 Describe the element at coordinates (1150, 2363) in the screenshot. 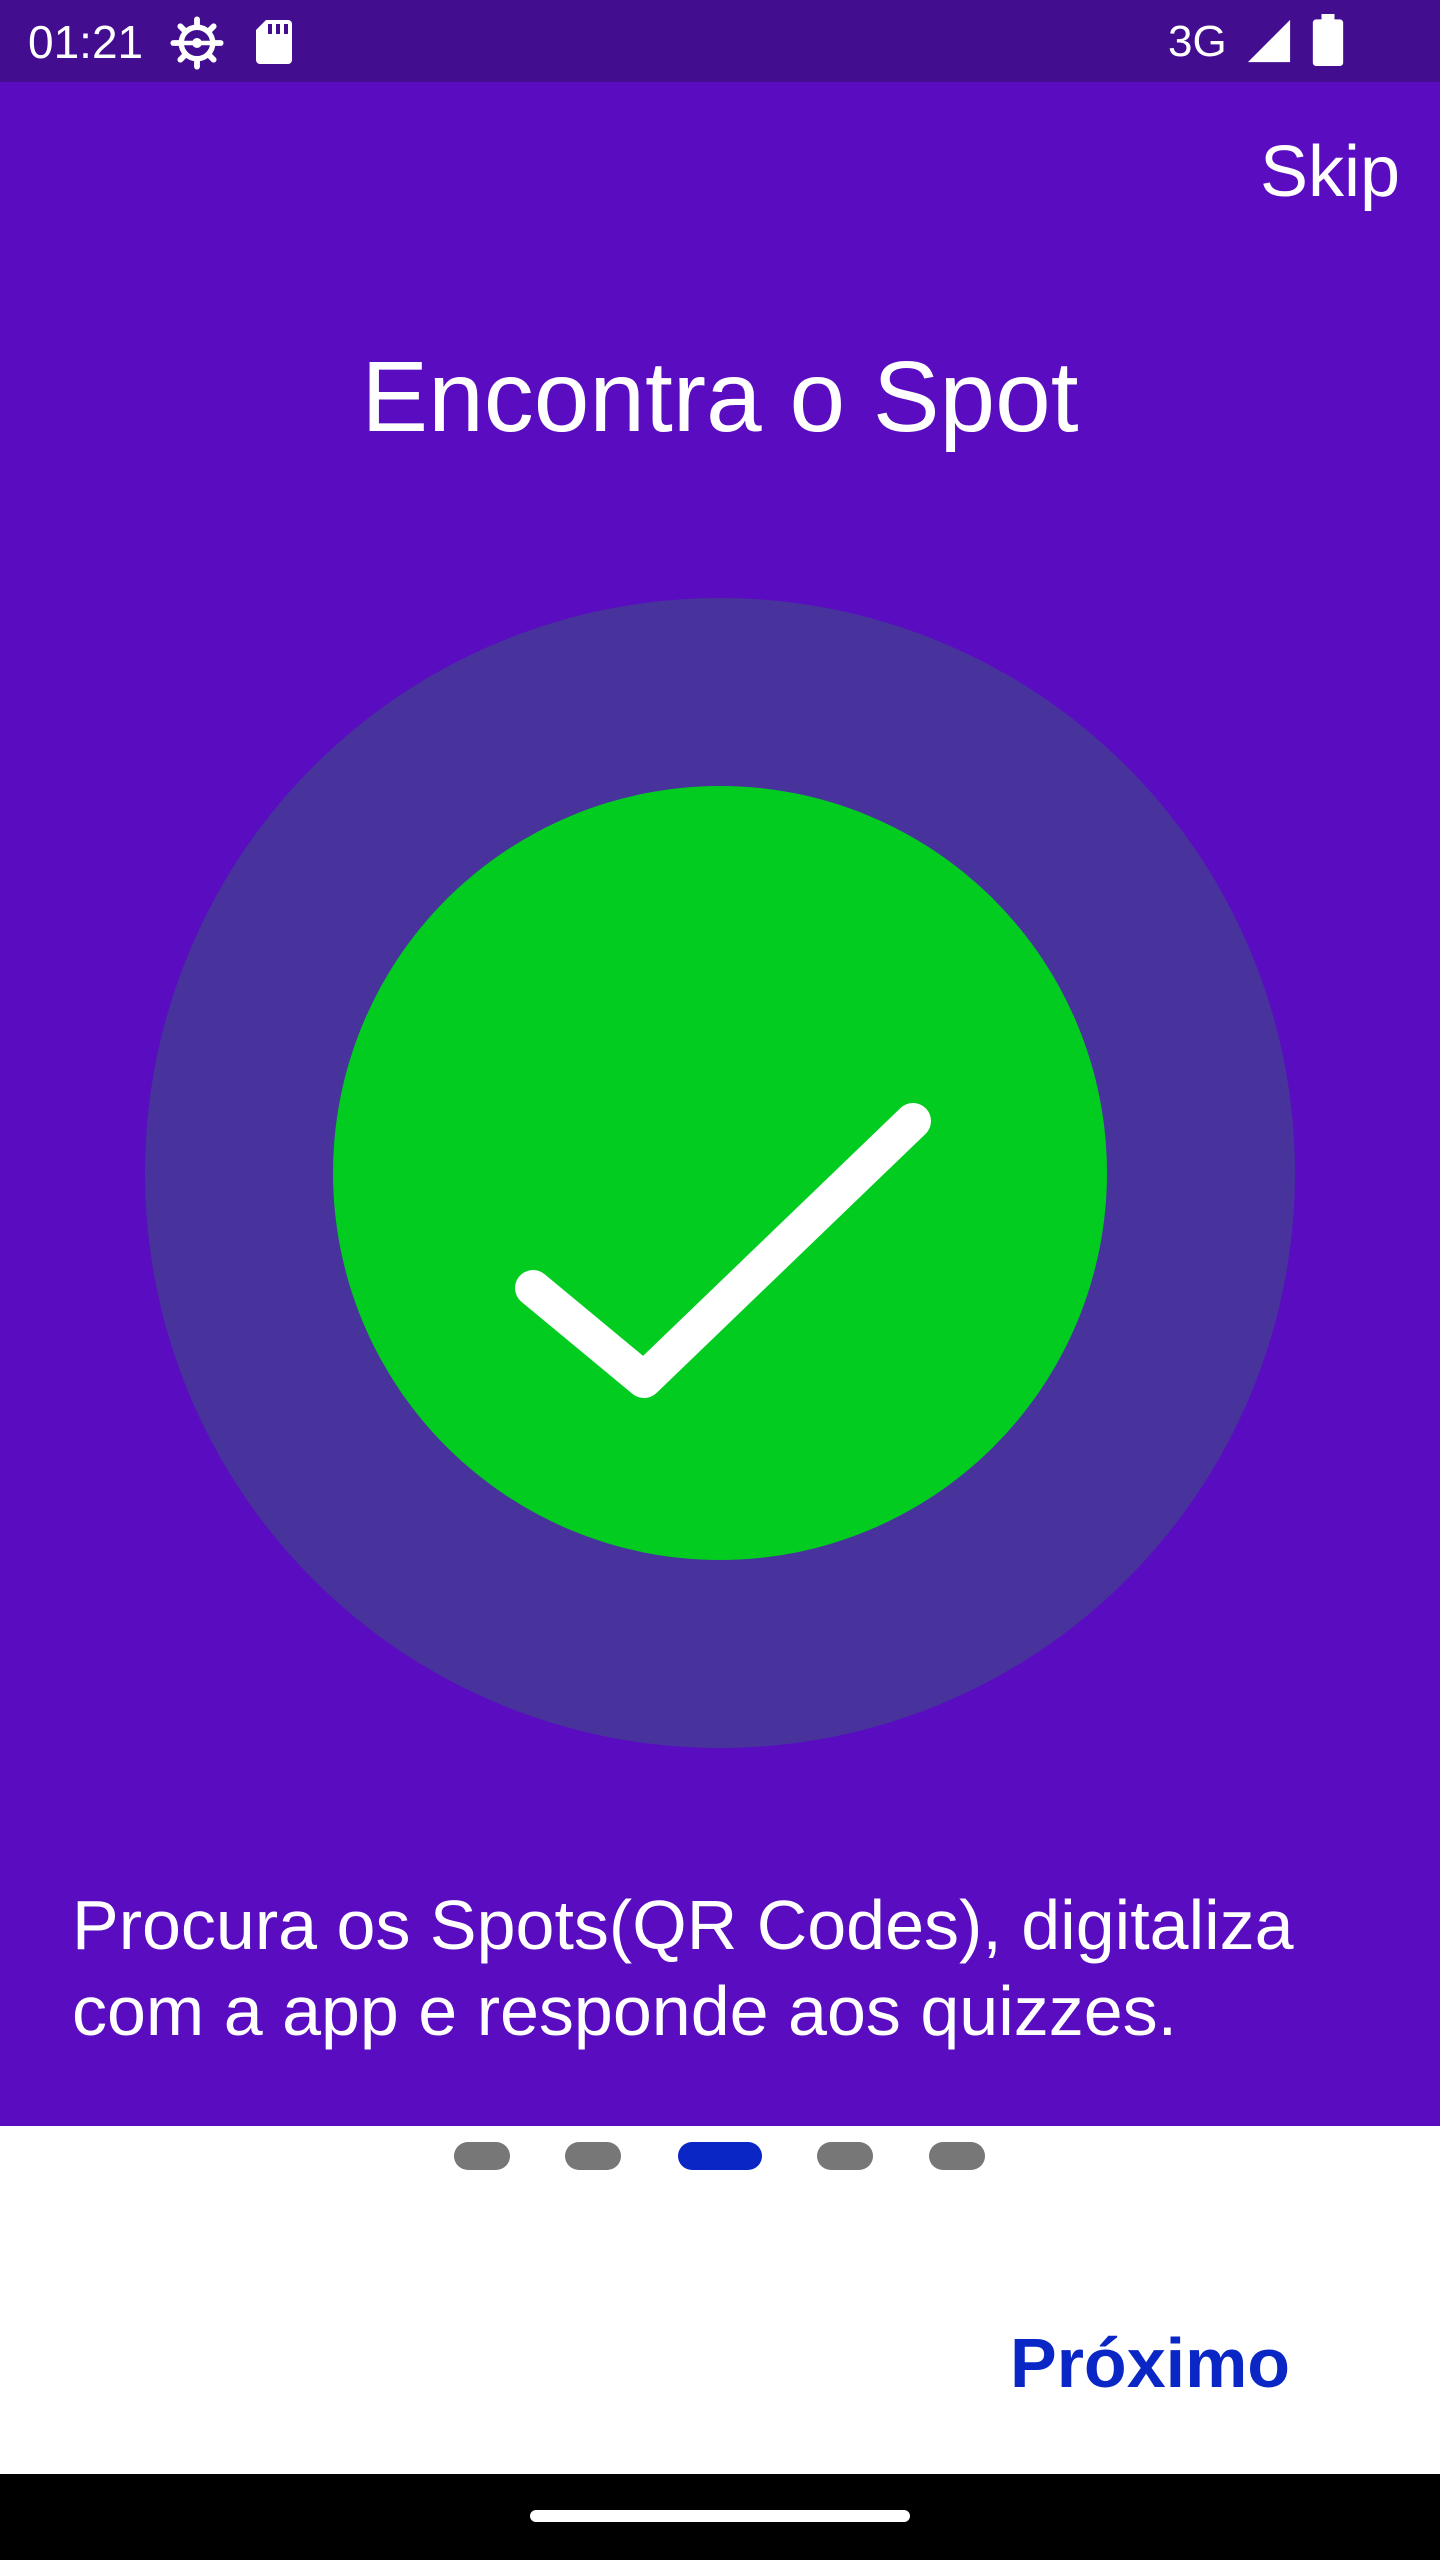

I see `next-button: Próximo` at that location.